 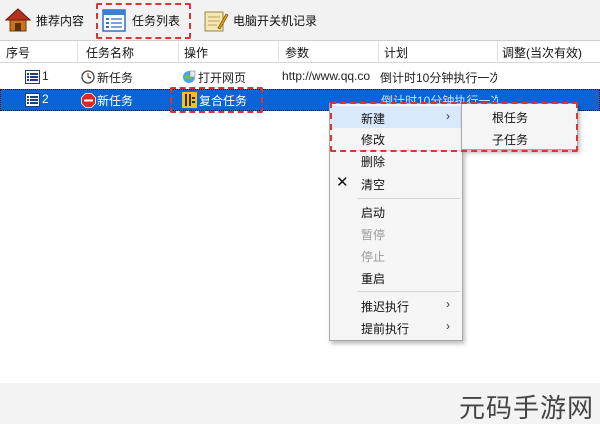 I want to click on menu-item-pause: 暂停, so click(x=373, y=235).